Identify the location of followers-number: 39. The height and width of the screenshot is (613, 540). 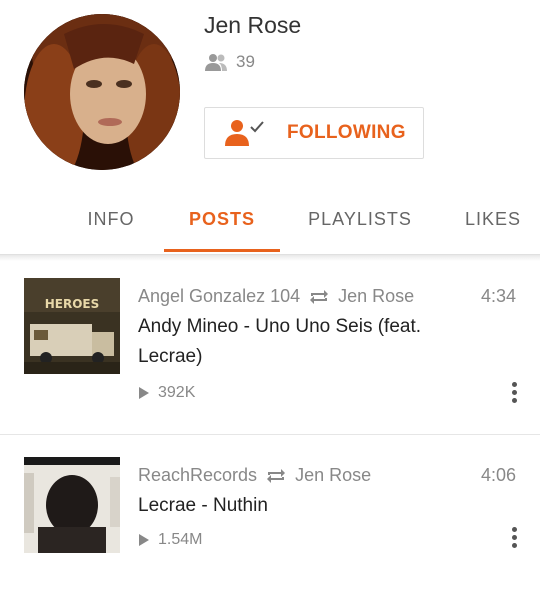
(245, 61).